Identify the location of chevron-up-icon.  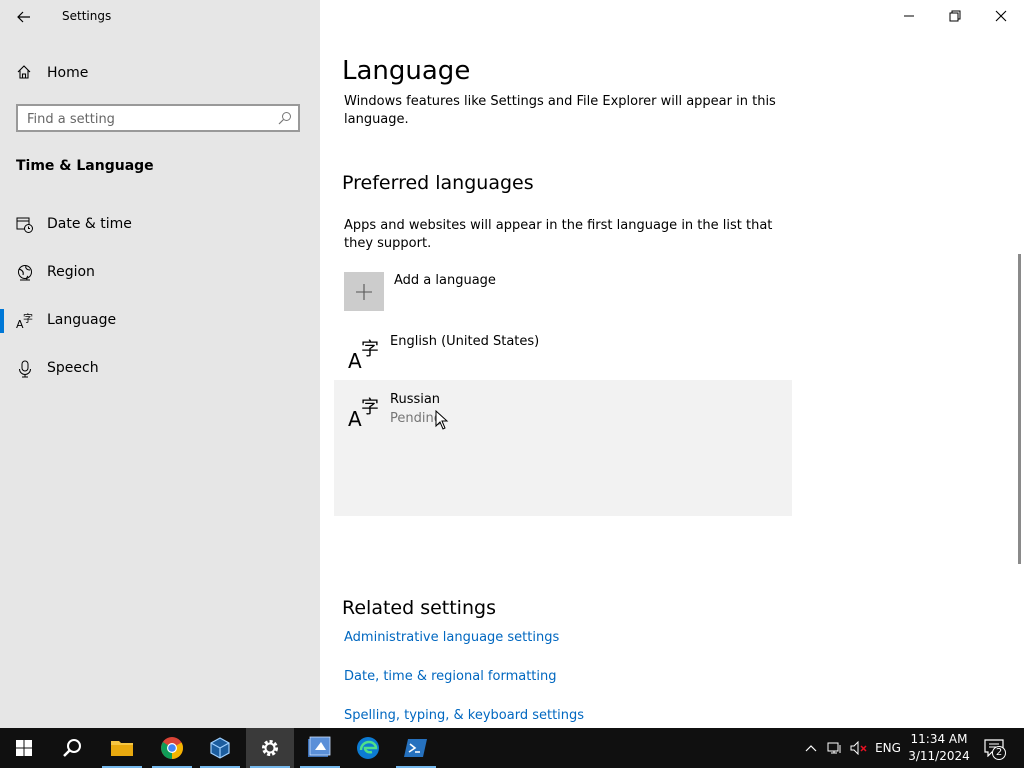
(811, 748).